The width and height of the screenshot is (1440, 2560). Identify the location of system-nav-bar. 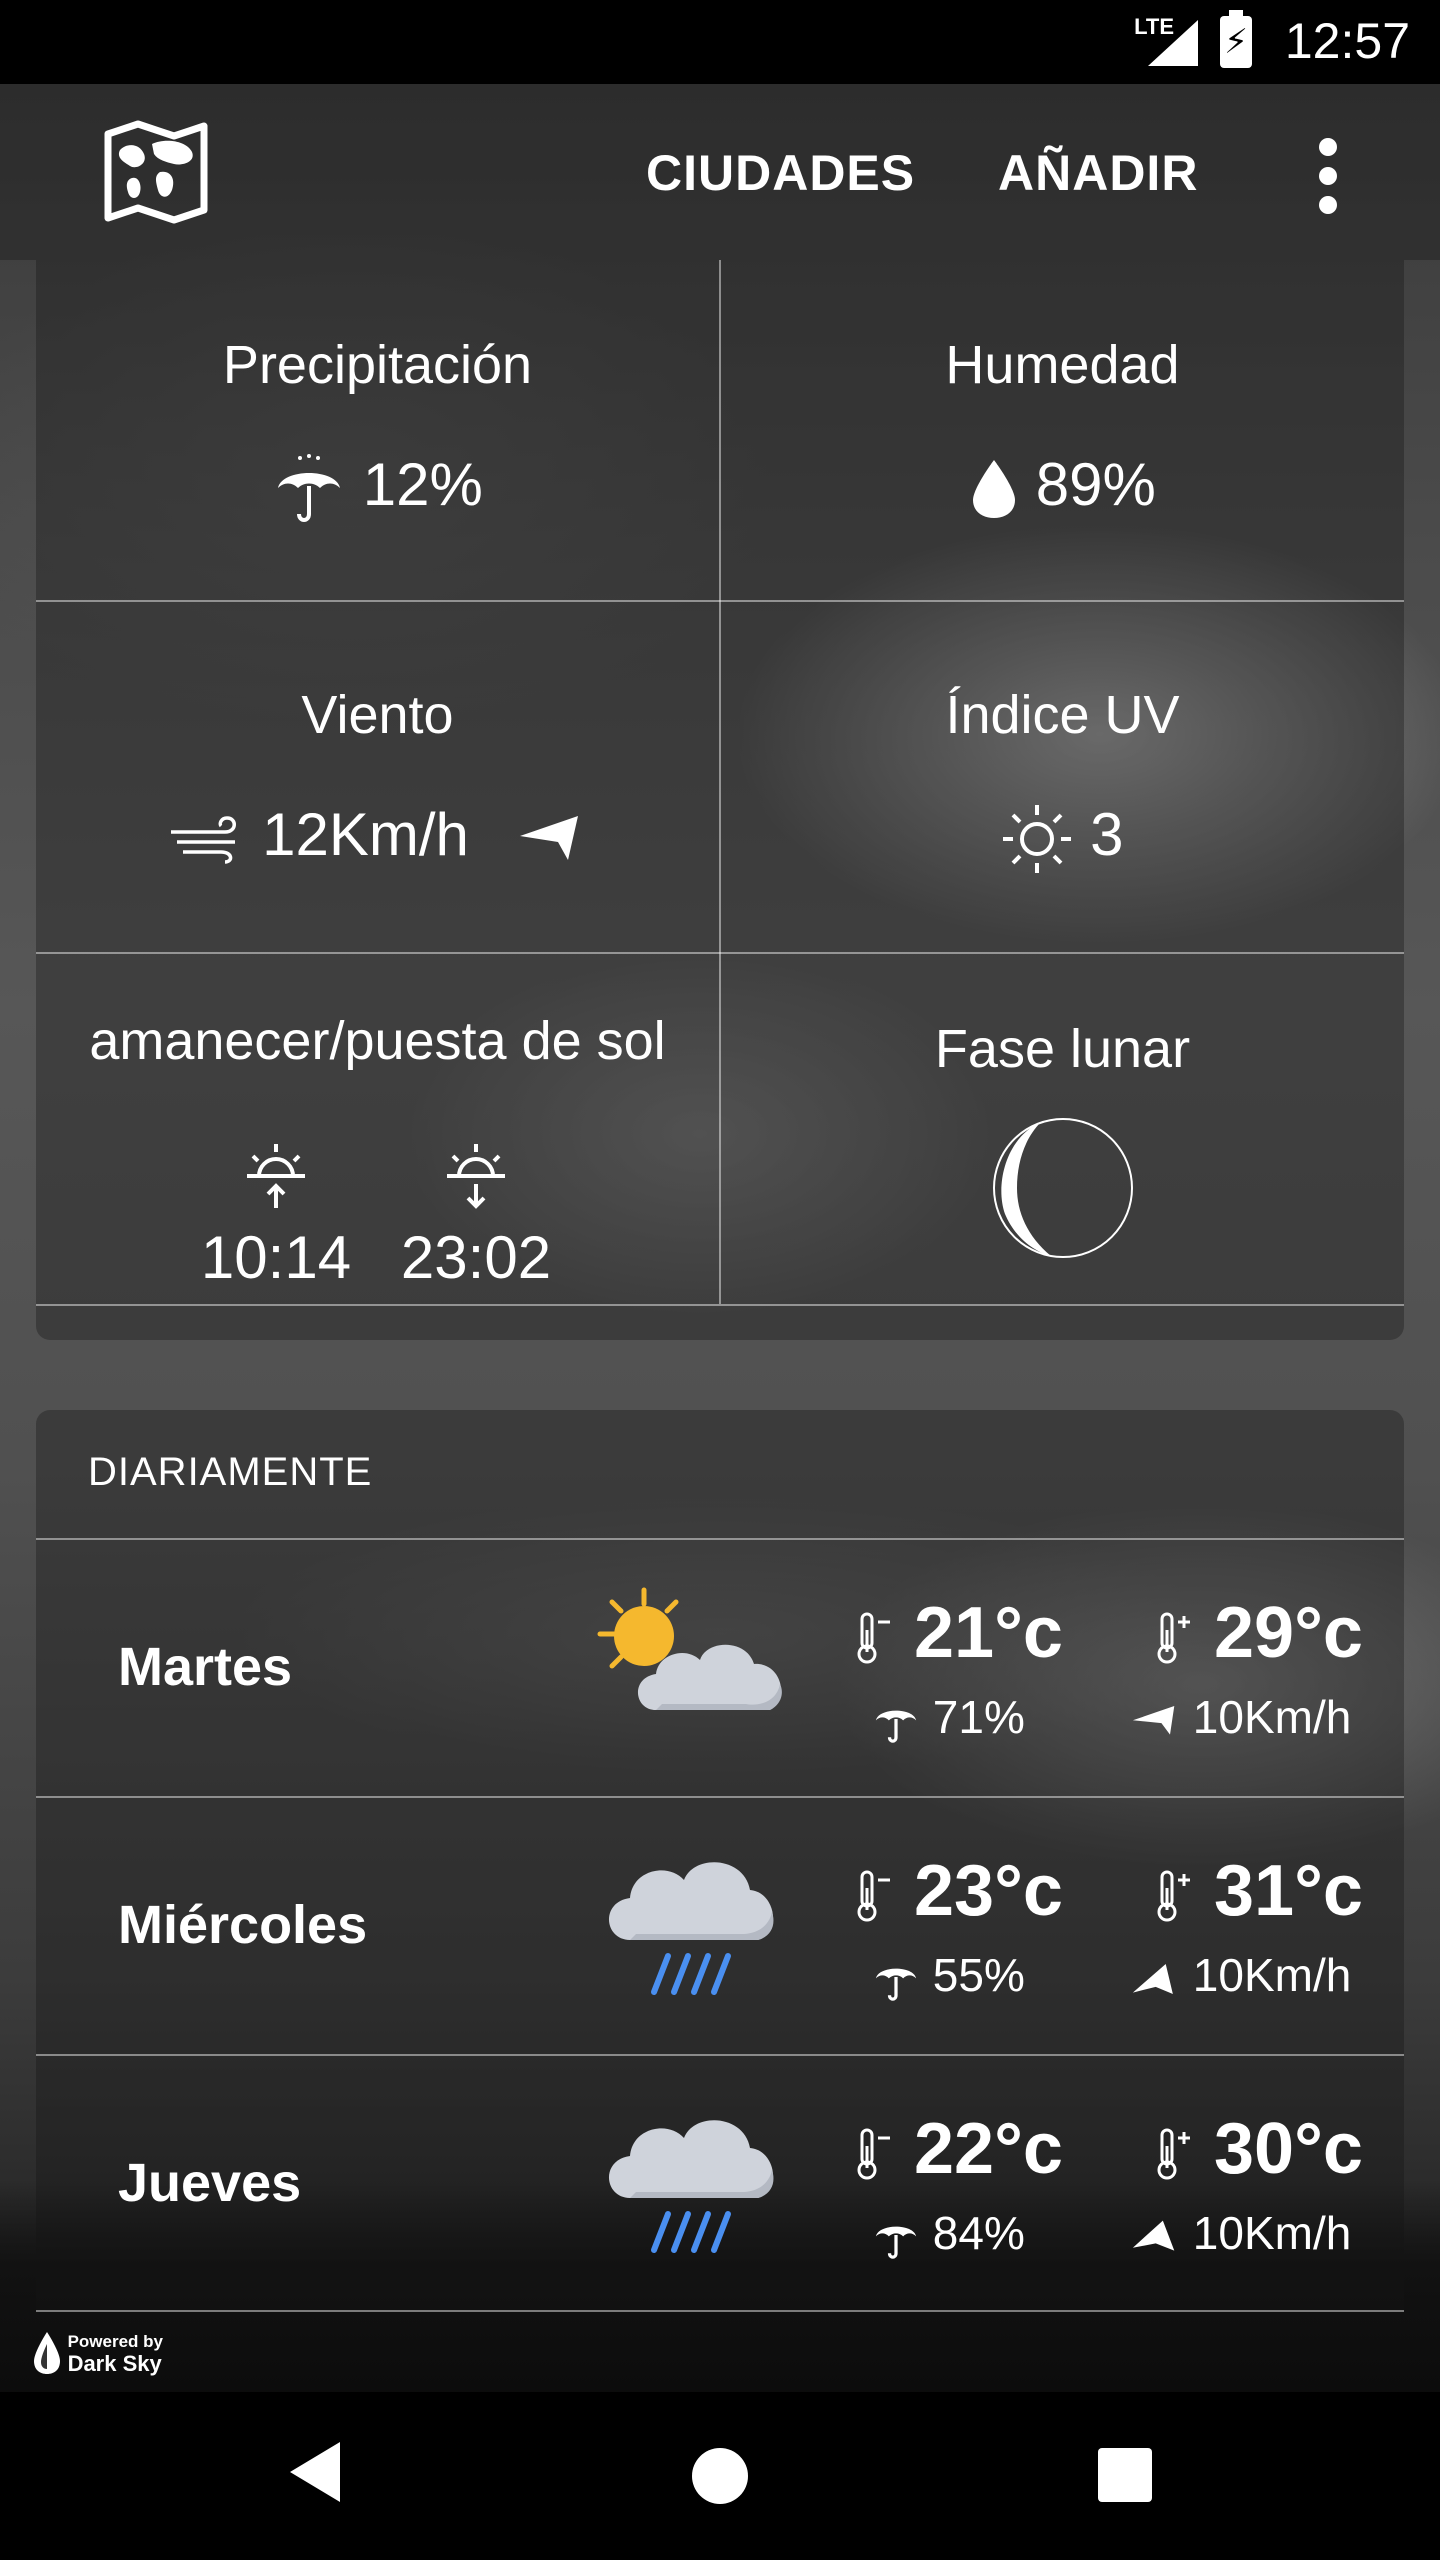
(720, 2476).